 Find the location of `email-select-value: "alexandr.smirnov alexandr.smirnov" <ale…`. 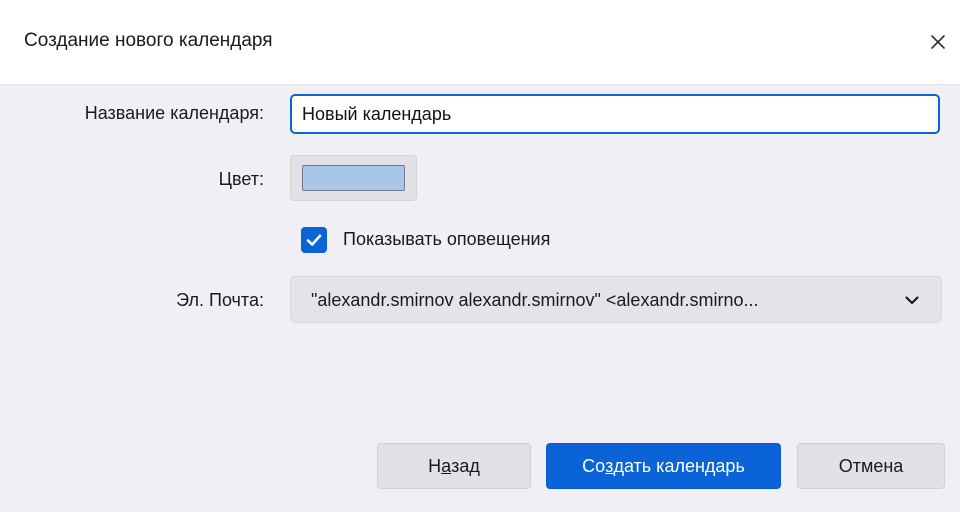

email-select-value: "alexandr.smirnov alexandr.smirnov" <ale… is located at coordinates (535, 300).